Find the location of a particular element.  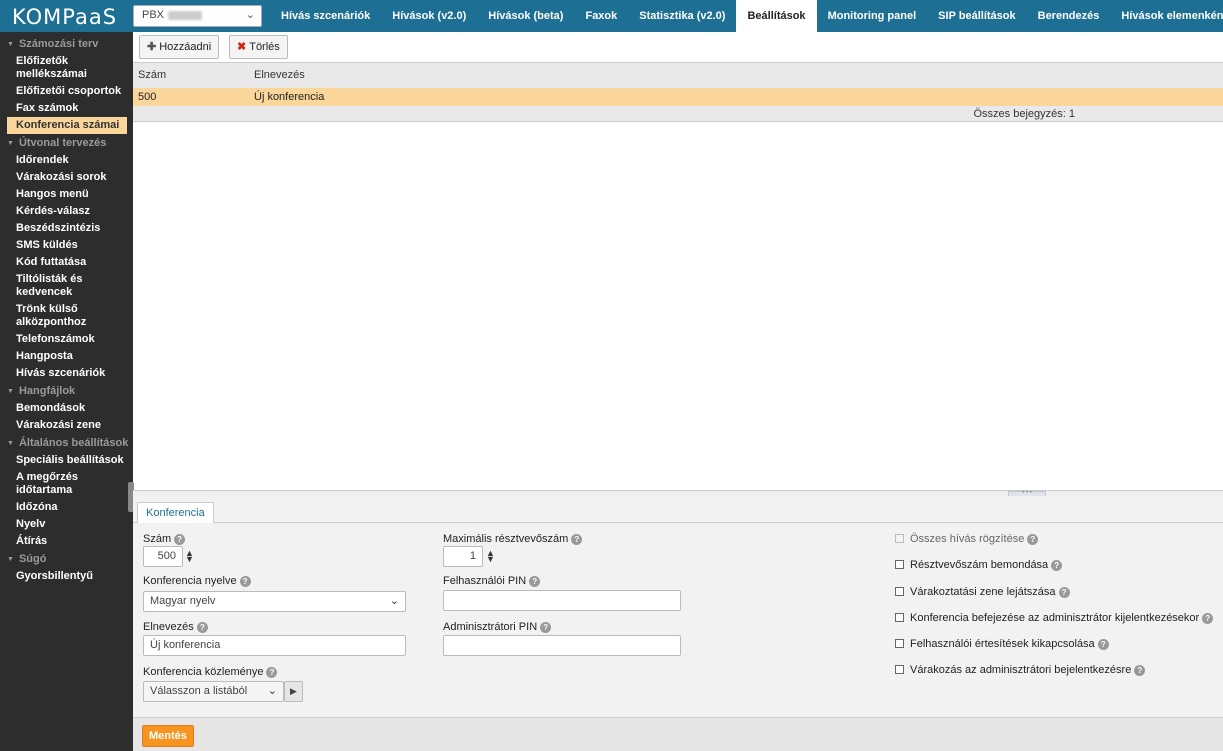

sidebar-item-tronk: Trönk külső alközponthoz is located at coordinates (66, 316).